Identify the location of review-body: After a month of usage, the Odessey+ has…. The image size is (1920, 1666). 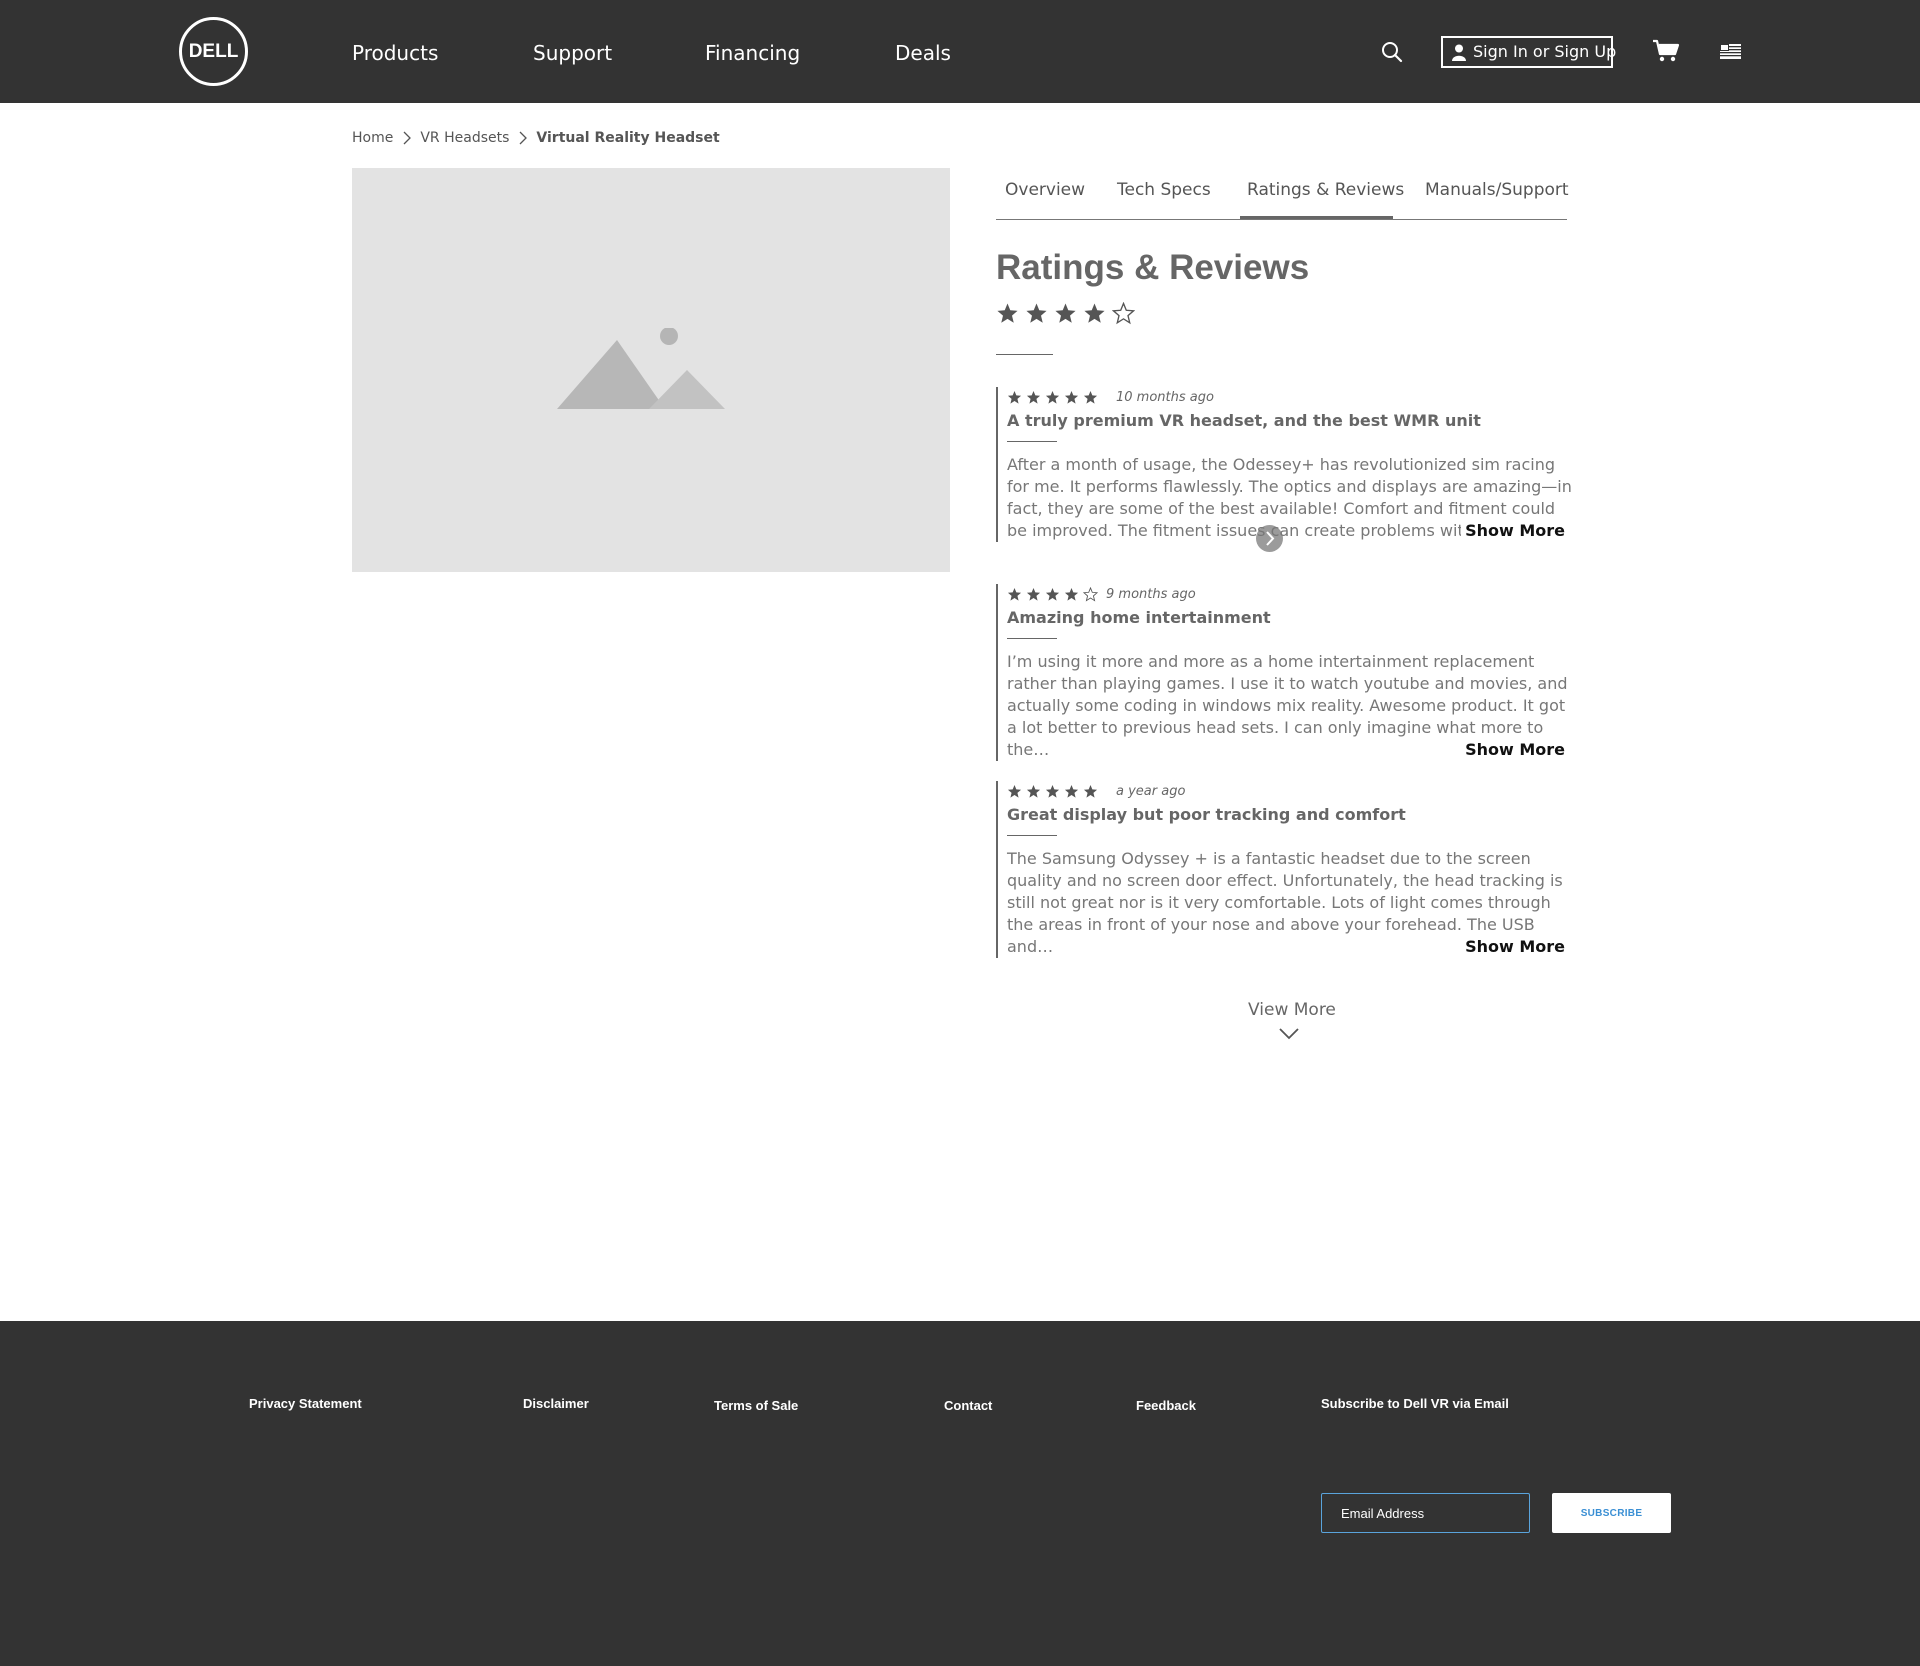
(1289, 498).